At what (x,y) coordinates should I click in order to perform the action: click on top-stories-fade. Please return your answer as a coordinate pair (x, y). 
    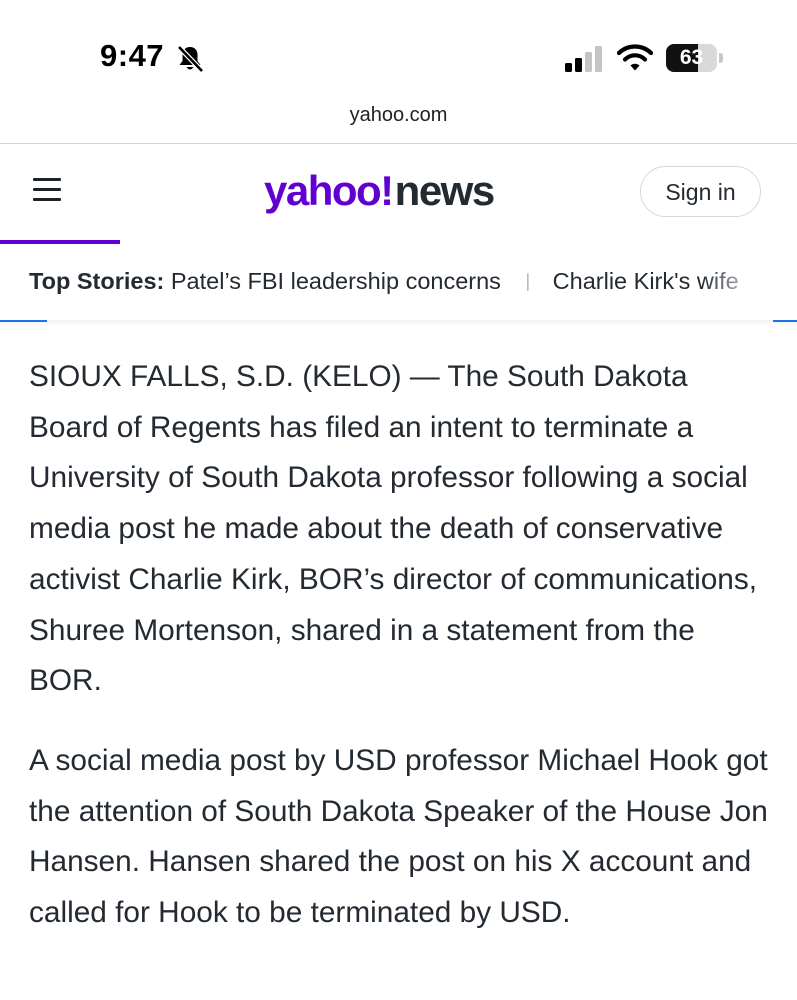
    Looking at the image, I should click on (737, 283).